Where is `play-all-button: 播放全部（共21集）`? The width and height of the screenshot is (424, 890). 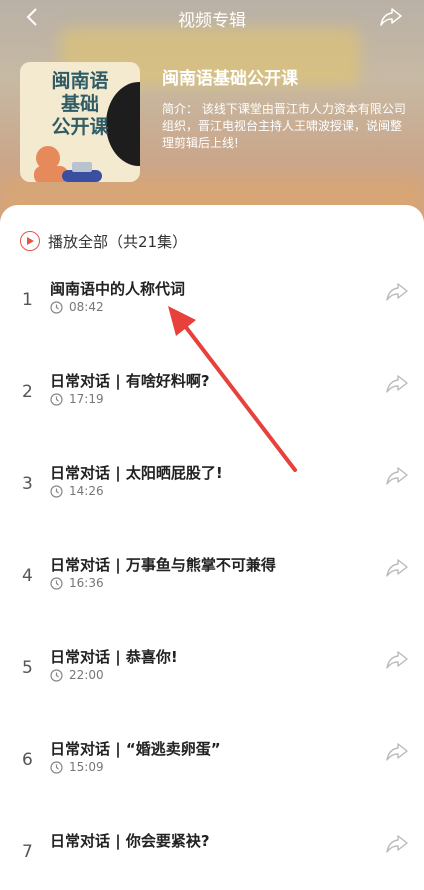
play-all-button: 播放全部（共21集） is located at coordinates (103, 241).